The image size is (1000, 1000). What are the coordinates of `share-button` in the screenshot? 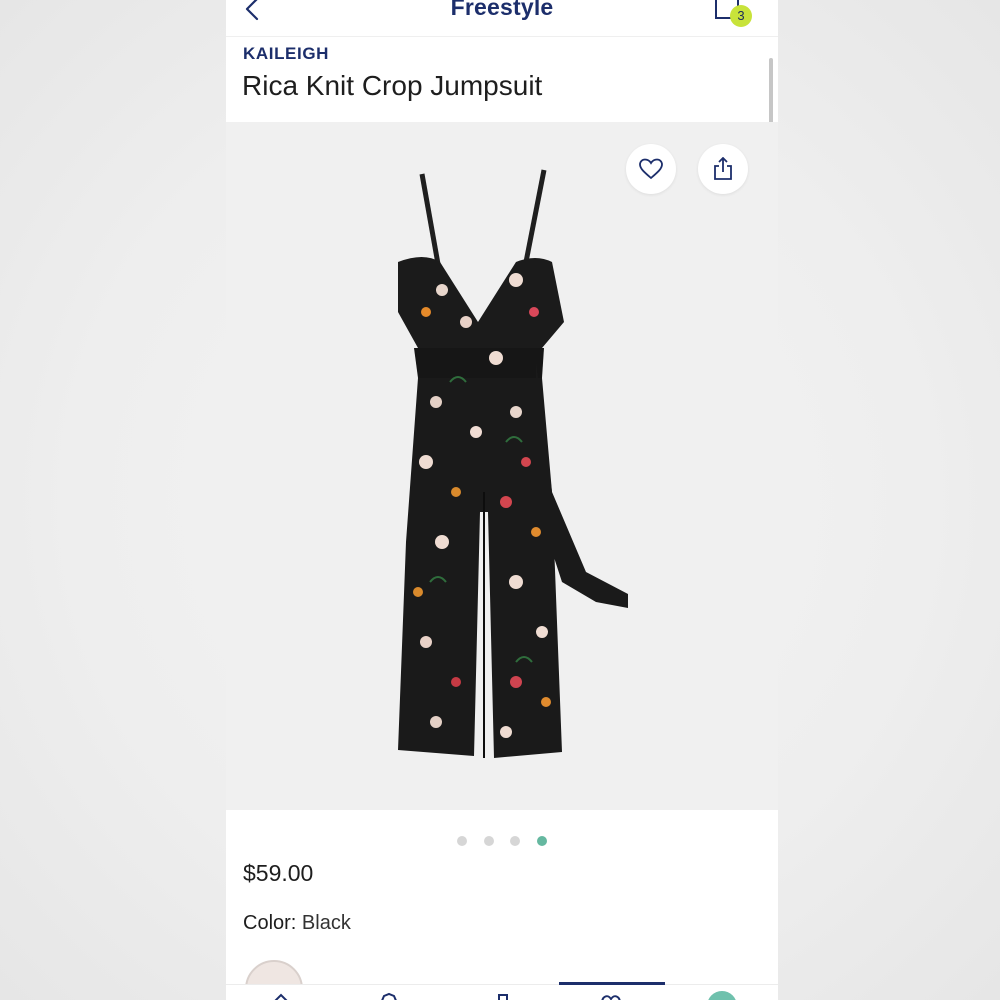 It's located at (723, 169).